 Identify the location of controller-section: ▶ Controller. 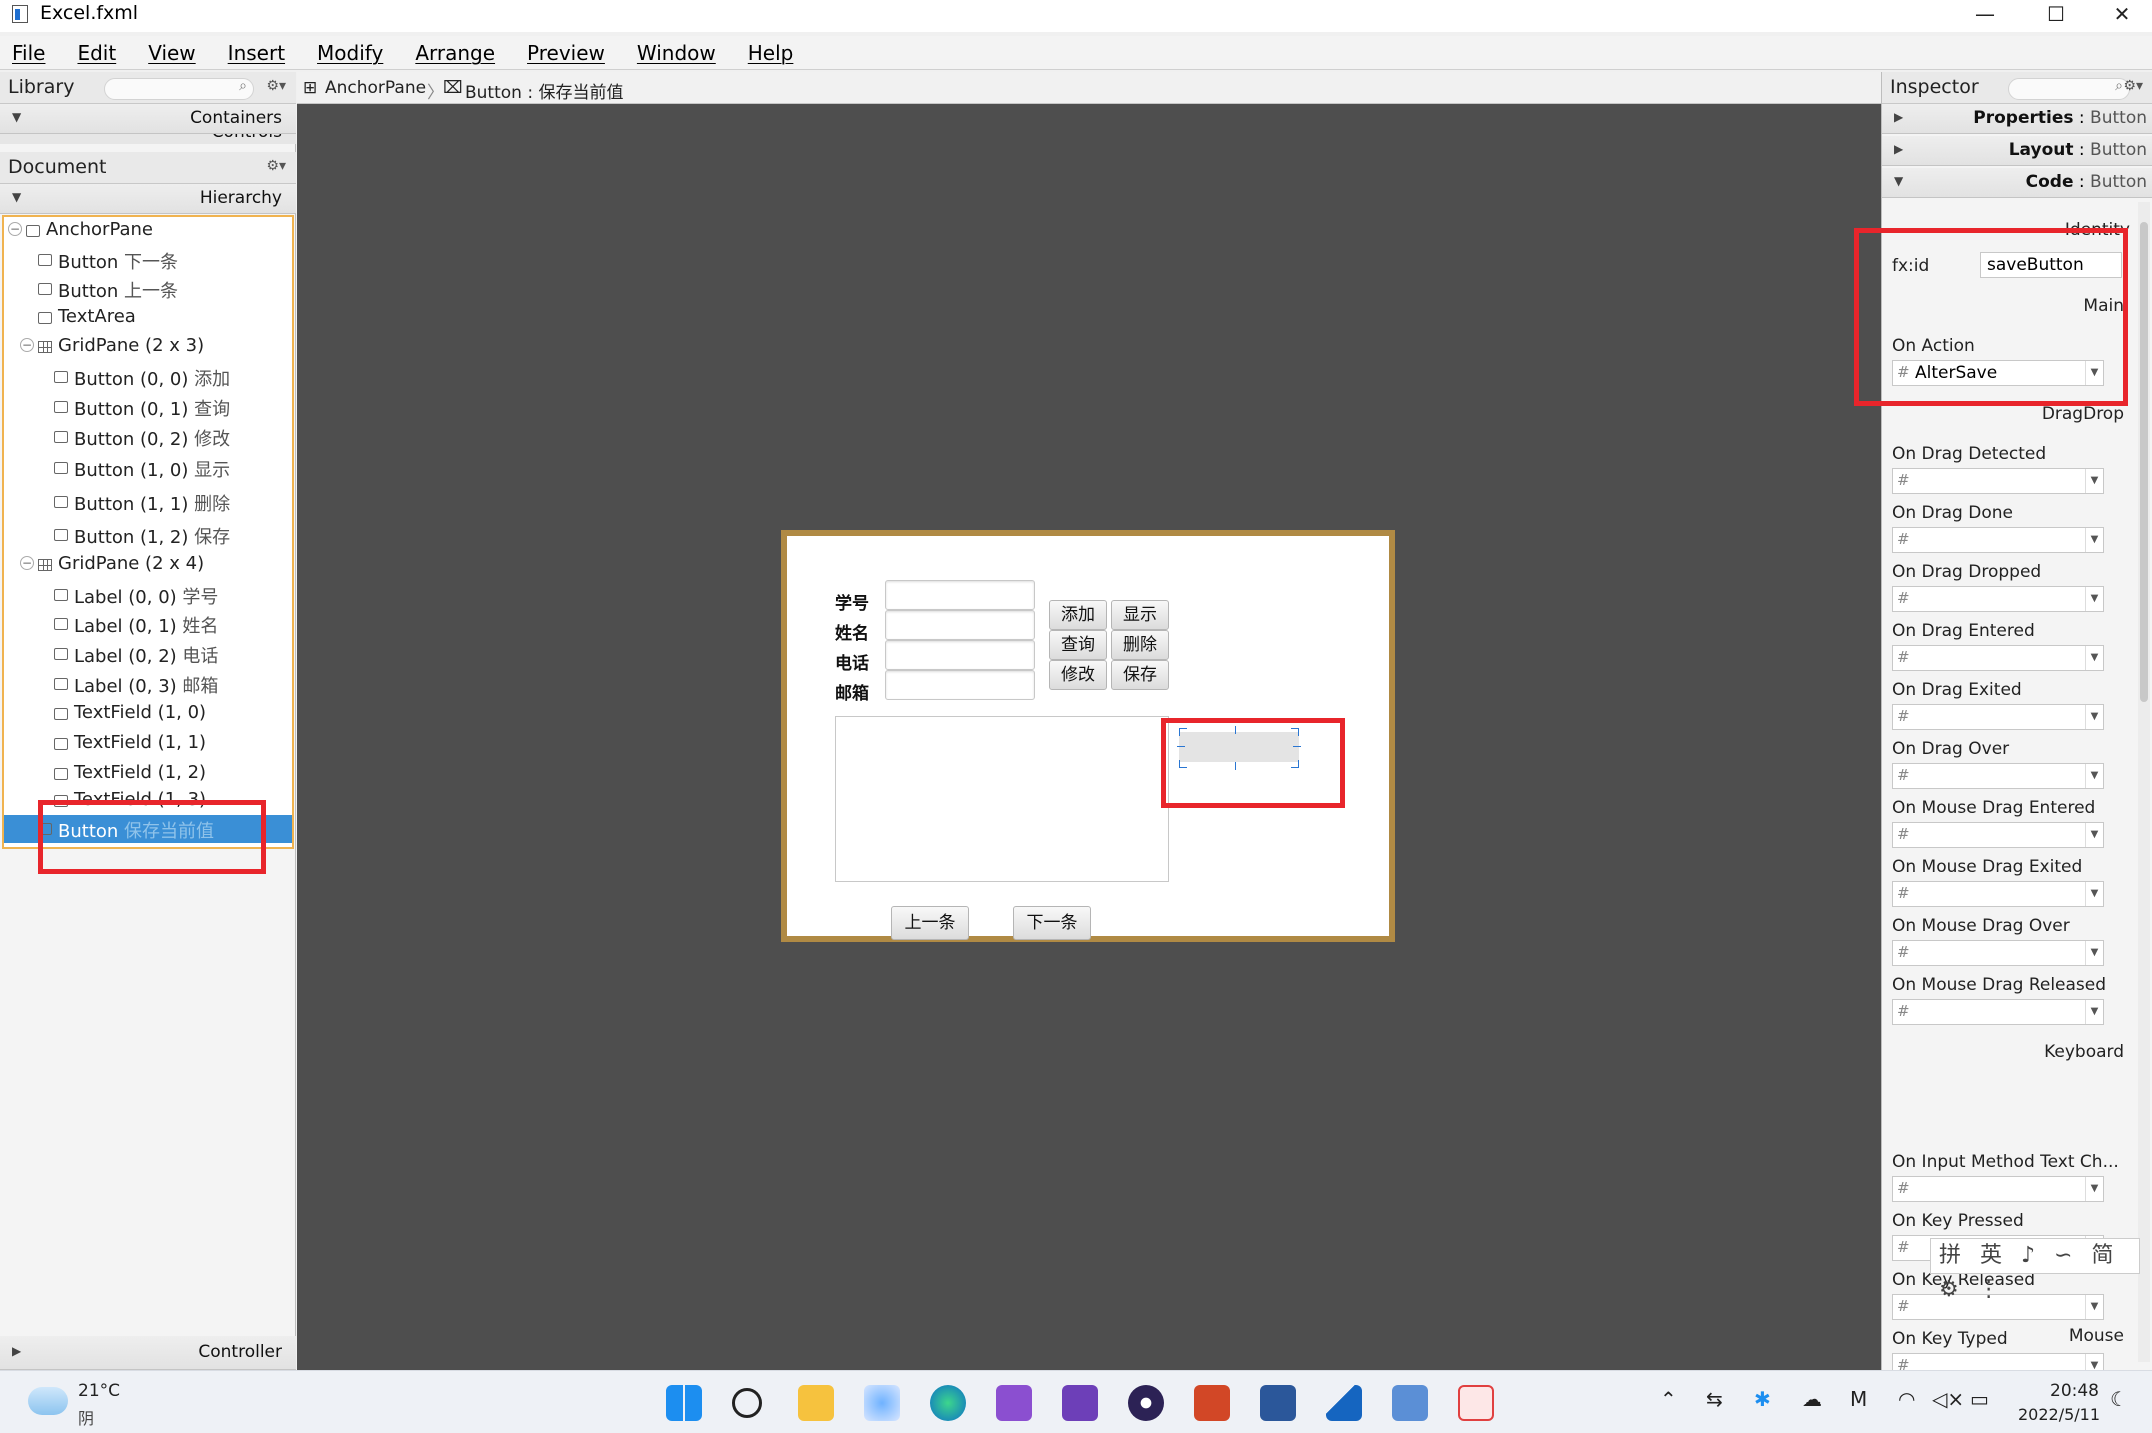
(148, 1353).